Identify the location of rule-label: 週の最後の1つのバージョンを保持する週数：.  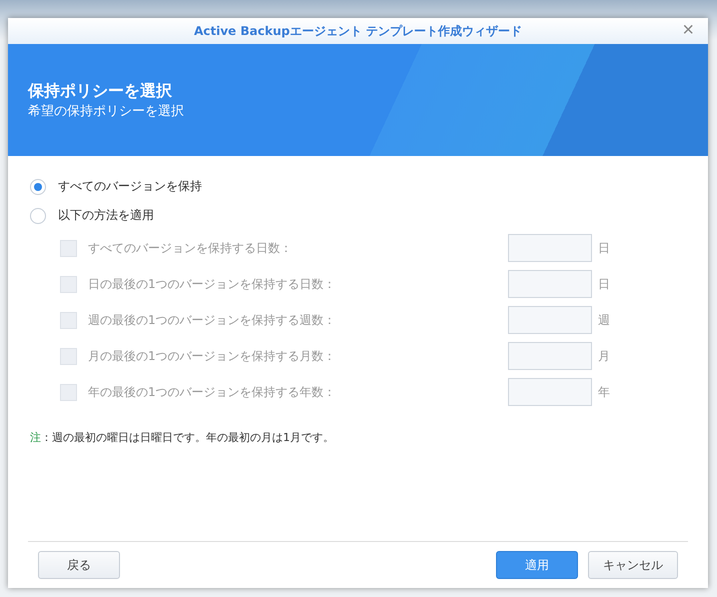
(212, 320).